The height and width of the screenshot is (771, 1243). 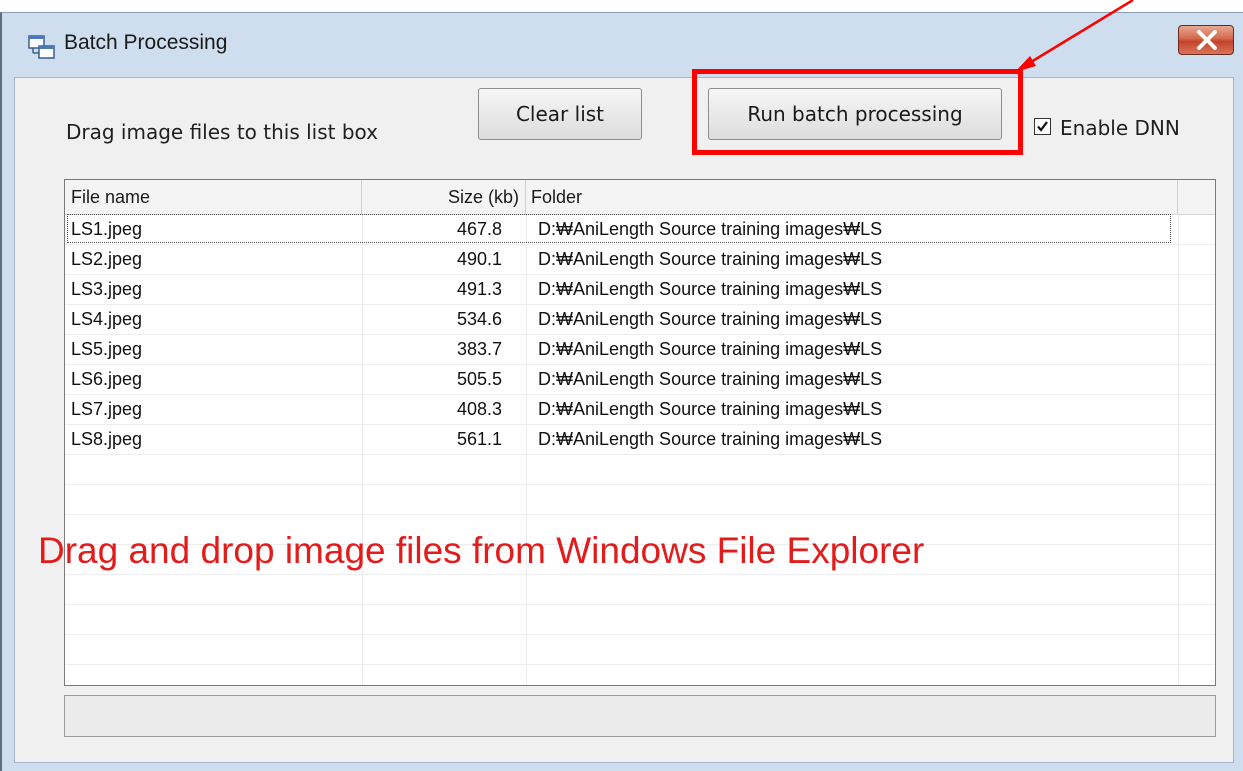 I want to click on file-size-cell: 467.8, so click(x=479, y=229).